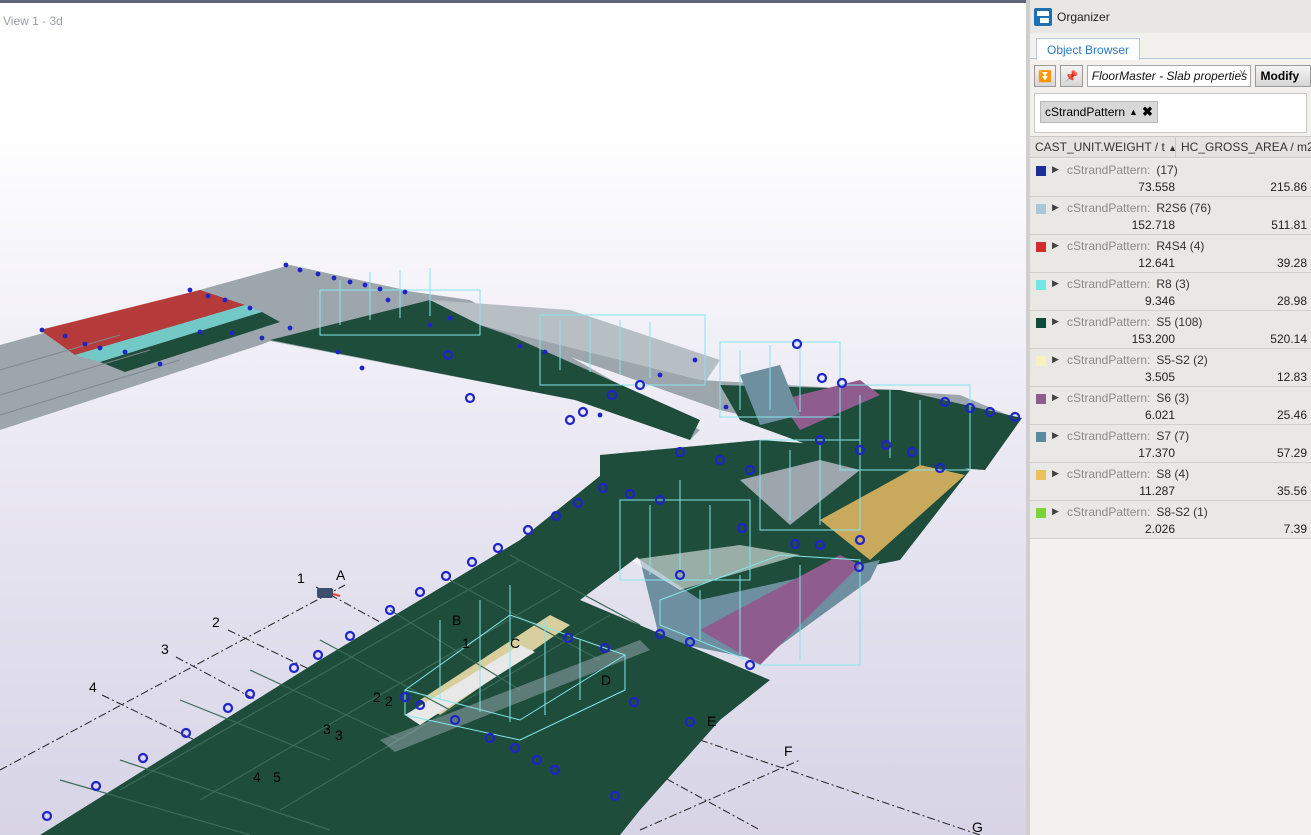 The width and height of the screenshot is (1311, 835). Describe the element at coordinates (1295, 529) in the screenshot. I see `group-area: 7.39` at that location.